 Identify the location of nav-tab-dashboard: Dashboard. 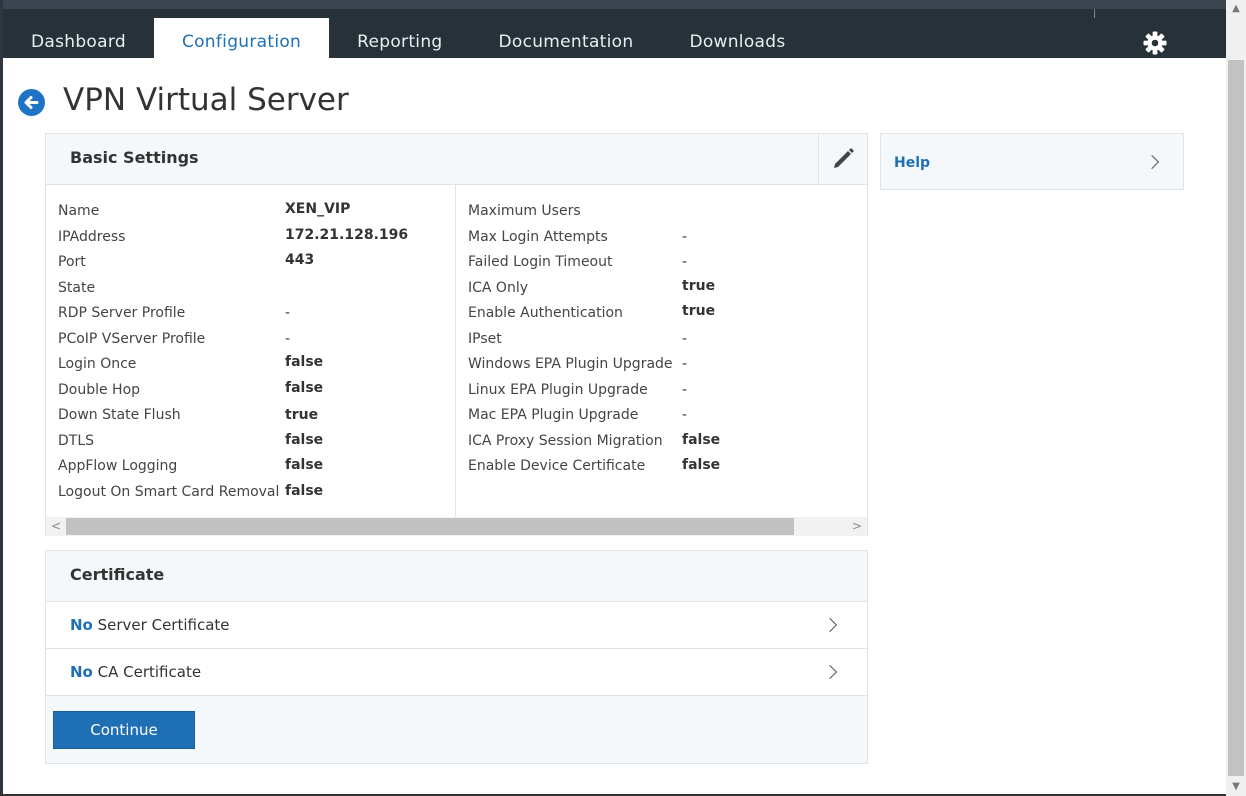
(78, 42).